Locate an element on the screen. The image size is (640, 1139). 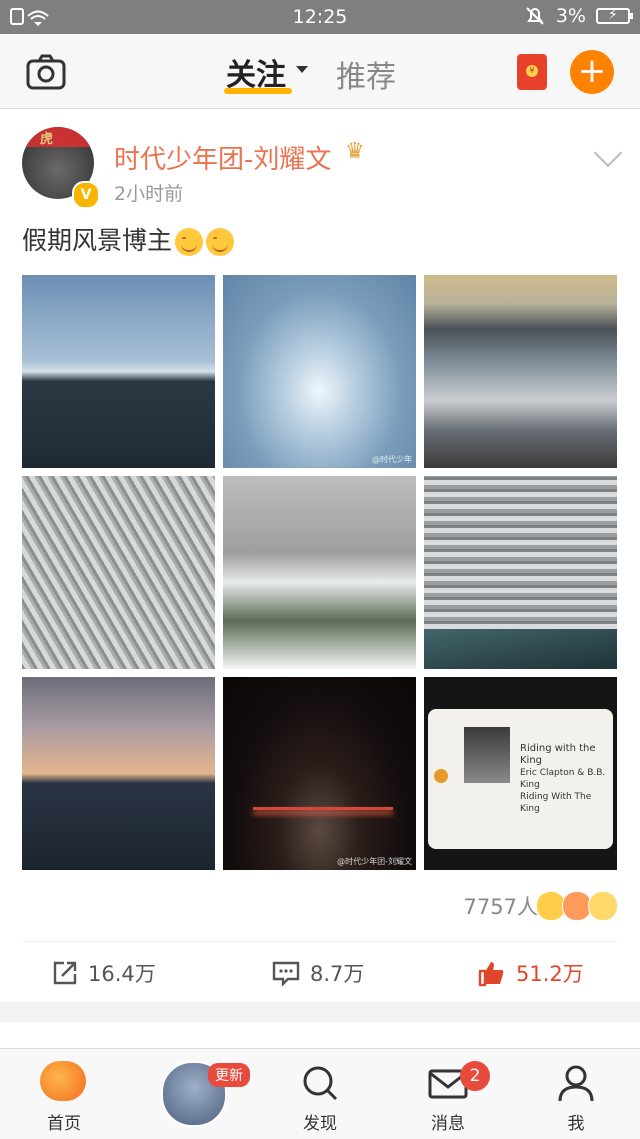
play-control-icon is located at coordinates (441, 776).